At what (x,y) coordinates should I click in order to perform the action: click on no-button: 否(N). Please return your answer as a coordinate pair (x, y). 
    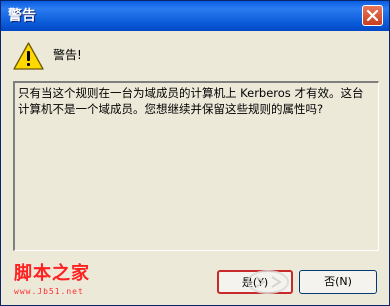
    Looking at the image, I should click on (338, 282).